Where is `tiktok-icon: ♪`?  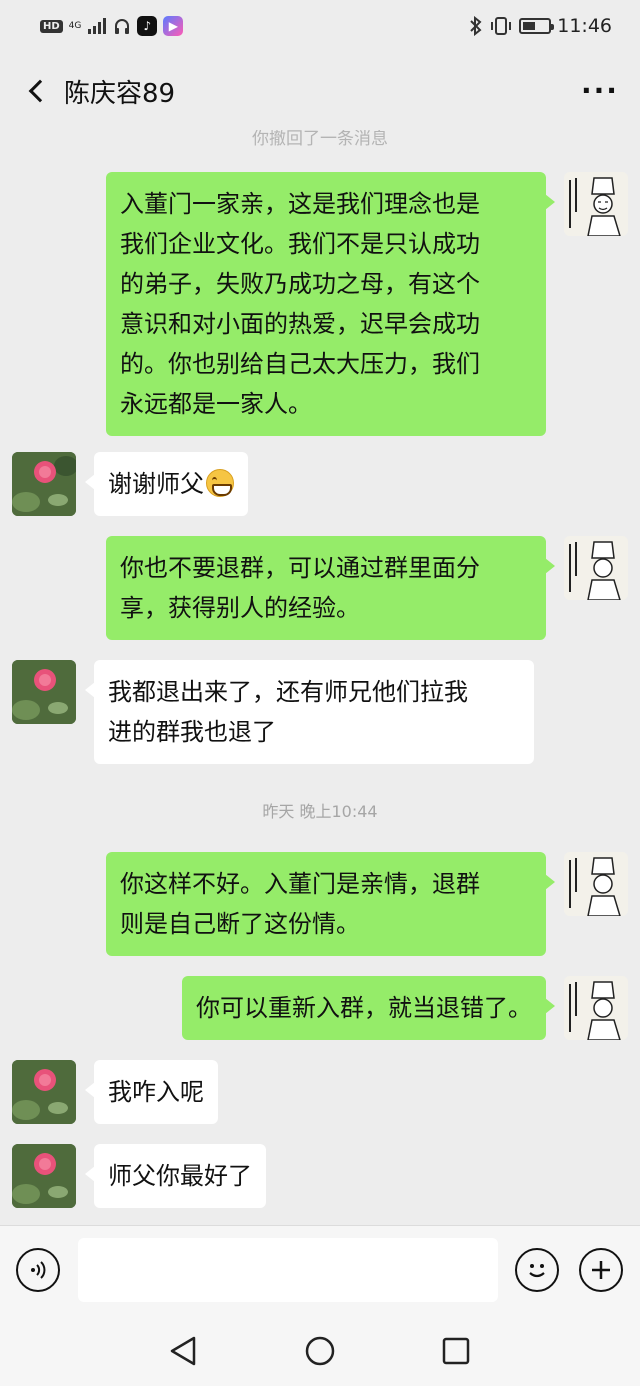
tiktok-icon: ♪ is located at coordinates (147, 26).